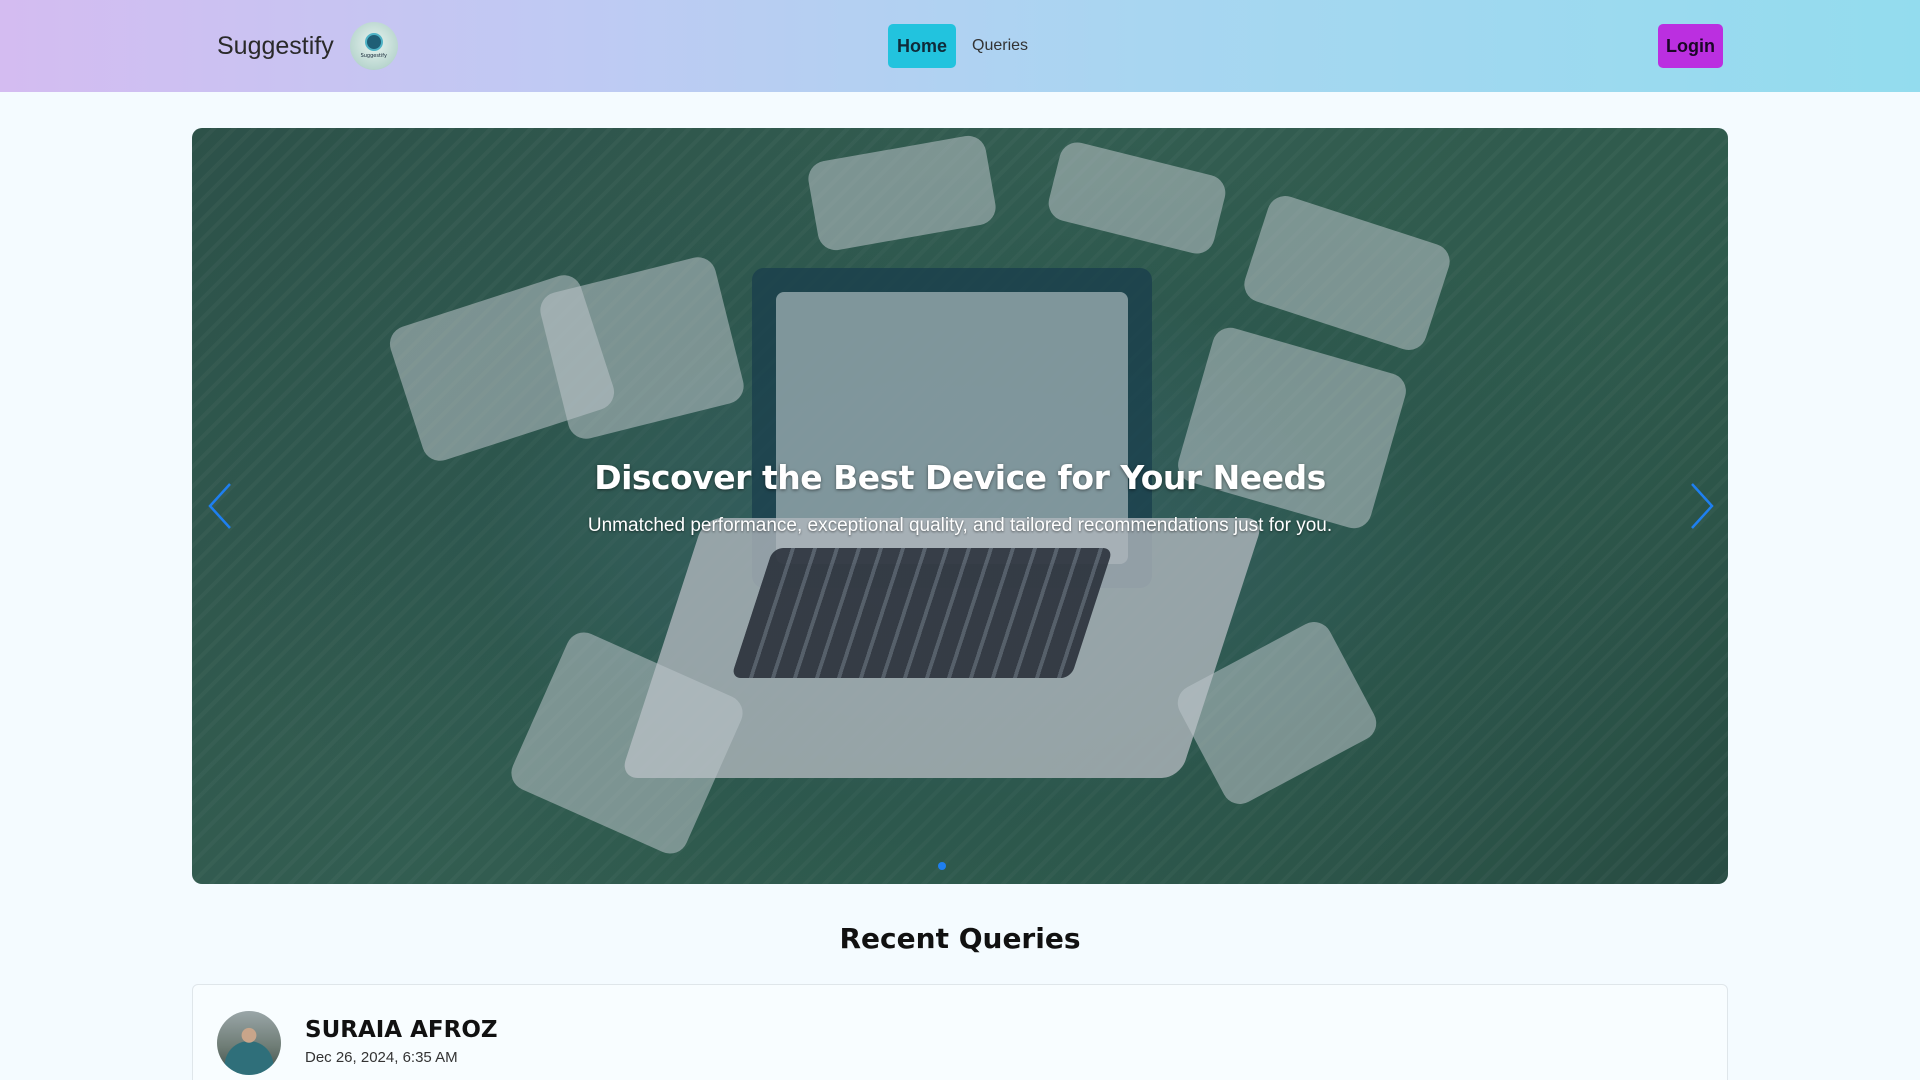 The width and height of the screenshot is (1920, 1080). What do you see at coordinates (275, 46) in the screenshot?
I see `brand-name: Suggestify` at bounding box center [275, 46].